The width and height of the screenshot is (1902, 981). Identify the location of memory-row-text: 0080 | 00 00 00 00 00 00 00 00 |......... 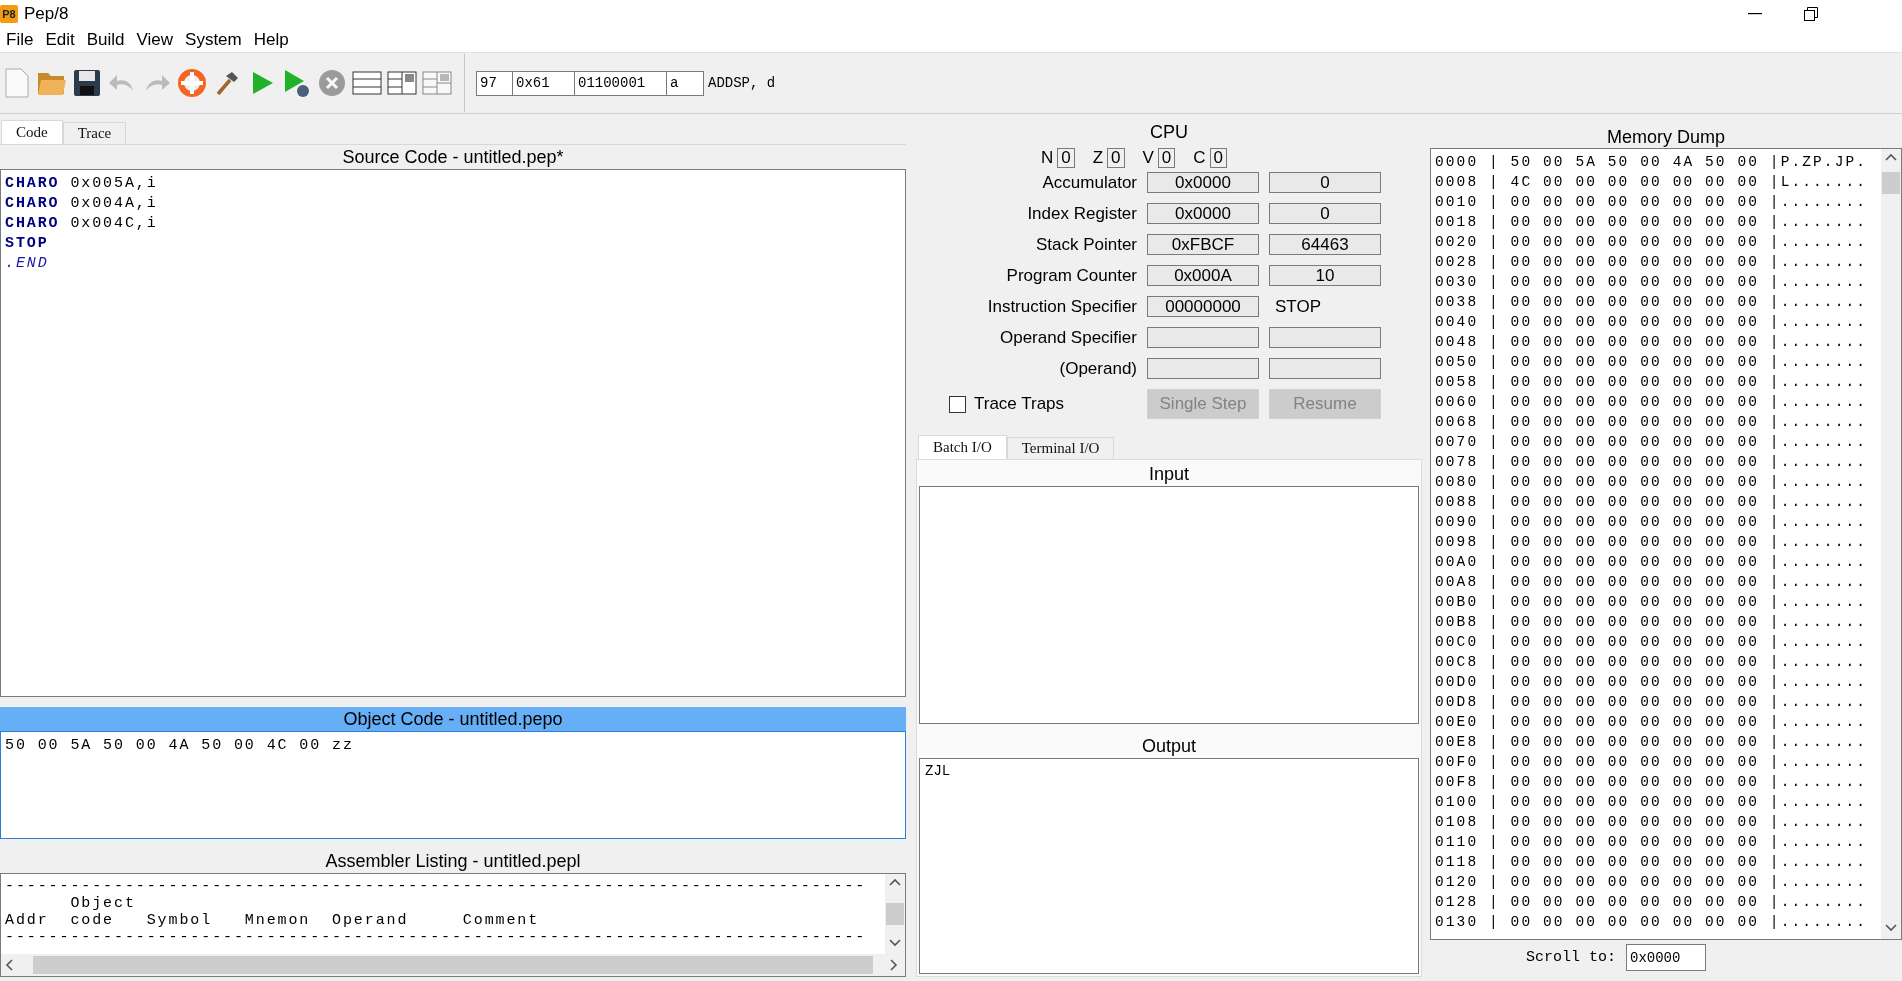
(1652, 482).